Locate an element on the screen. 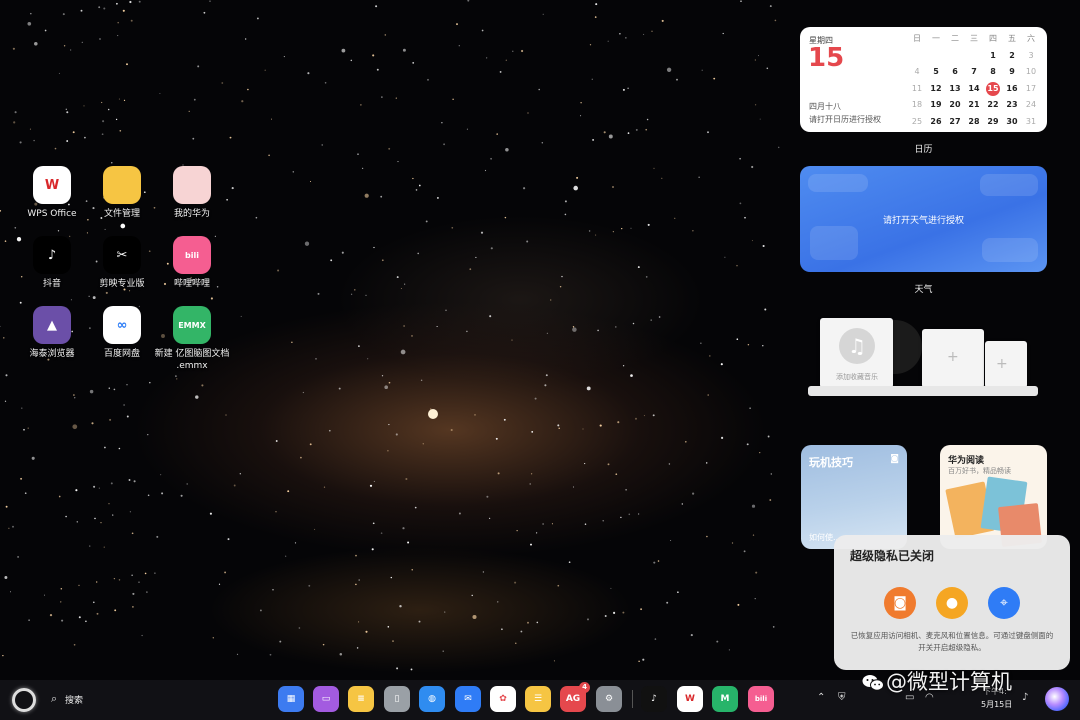 The height and width of the screenshot is (720, 1080). calendar-date-cell: 14 is located at coordinates (974, 89).